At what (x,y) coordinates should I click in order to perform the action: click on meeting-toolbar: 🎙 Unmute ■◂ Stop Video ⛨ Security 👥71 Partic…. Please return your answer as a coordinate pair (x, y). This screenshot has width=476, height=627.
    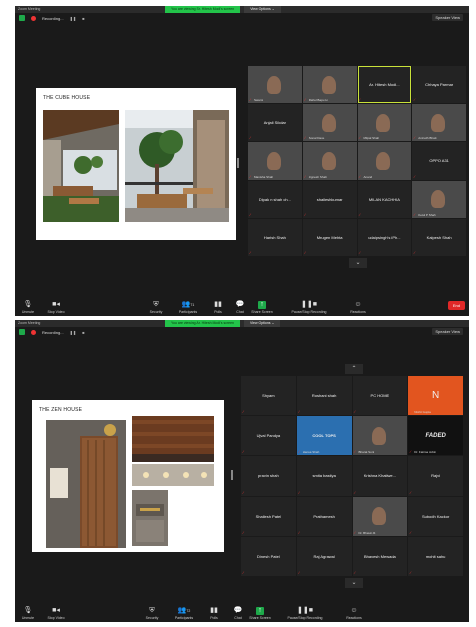
    Looking at the image, I should click on (242, 304).